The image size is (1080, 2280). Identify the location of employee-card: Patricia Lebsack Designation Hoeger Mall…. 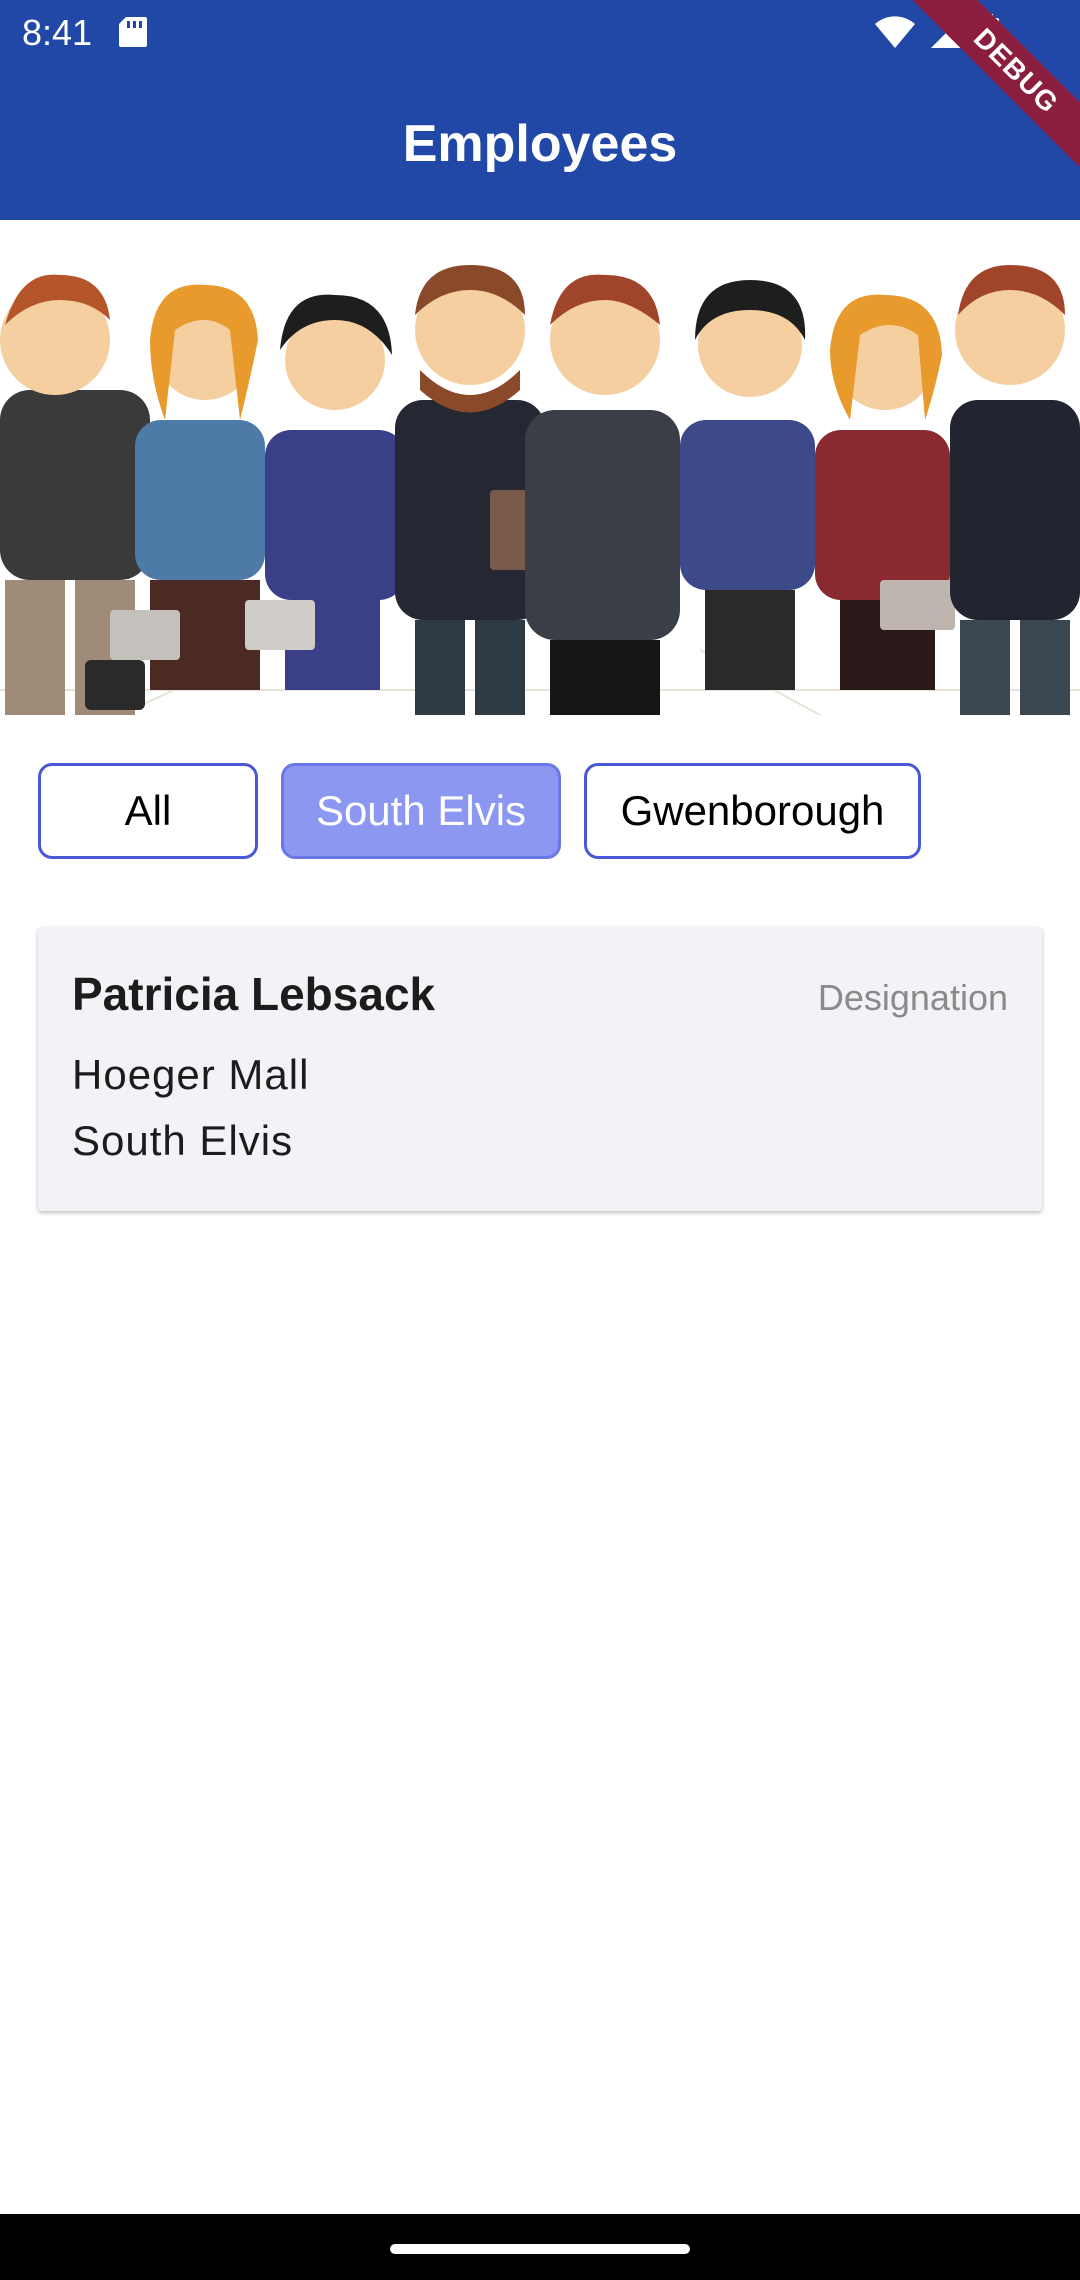
(540, 1069).